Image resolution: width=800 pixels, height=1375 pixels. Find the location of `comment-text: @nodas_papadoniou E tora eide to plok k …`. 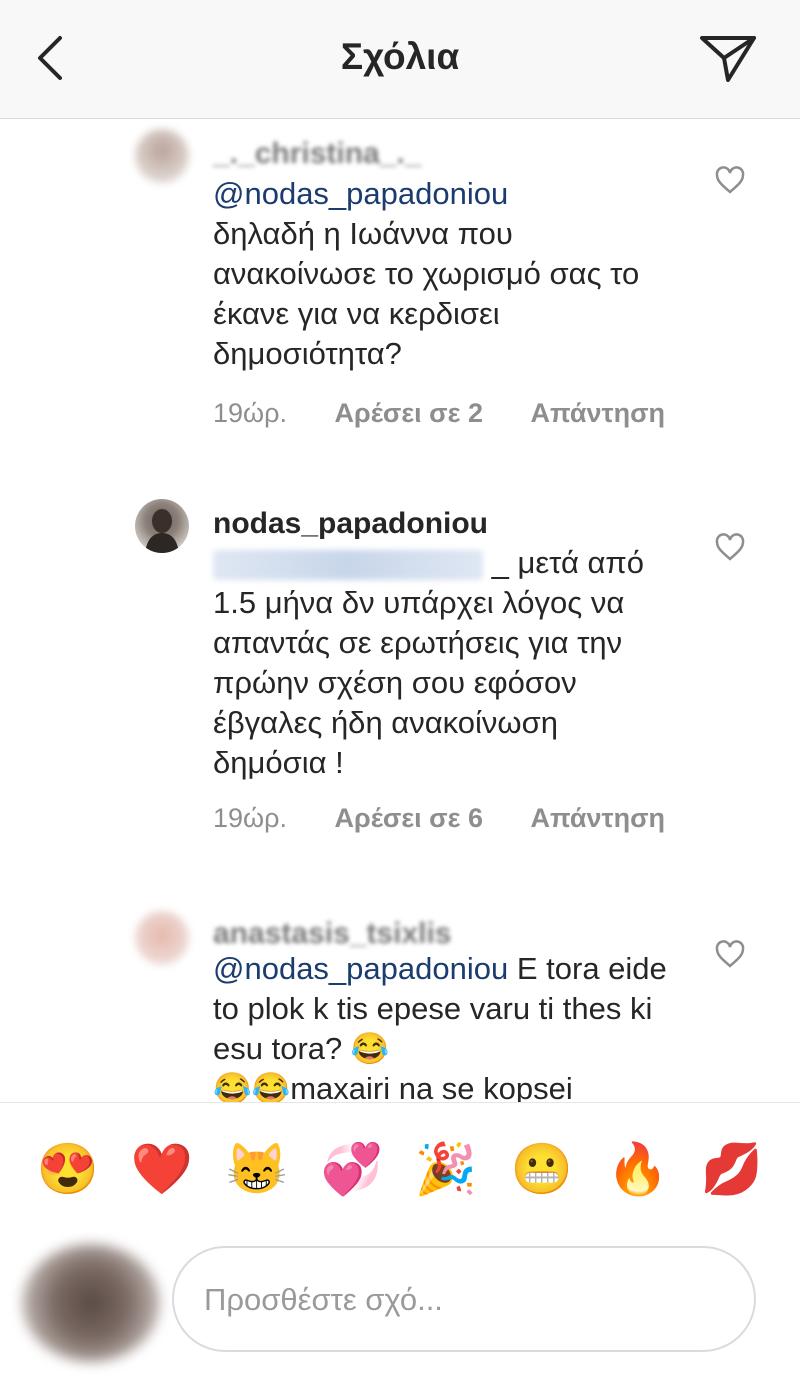

comment-text: @nodas_papadoniou E tora eide to plok k … is located at coordinates (448, 1025).